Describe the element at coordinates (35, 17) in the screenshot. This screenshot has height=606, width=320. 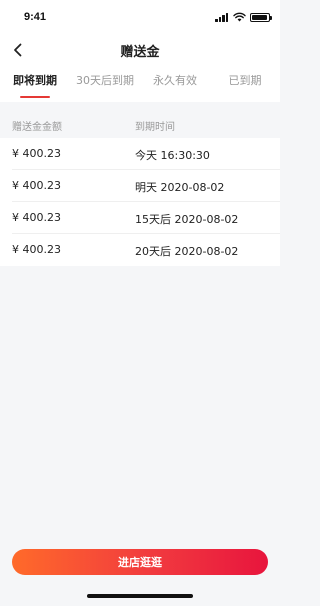
I see `status-time: 9:41` at that location.